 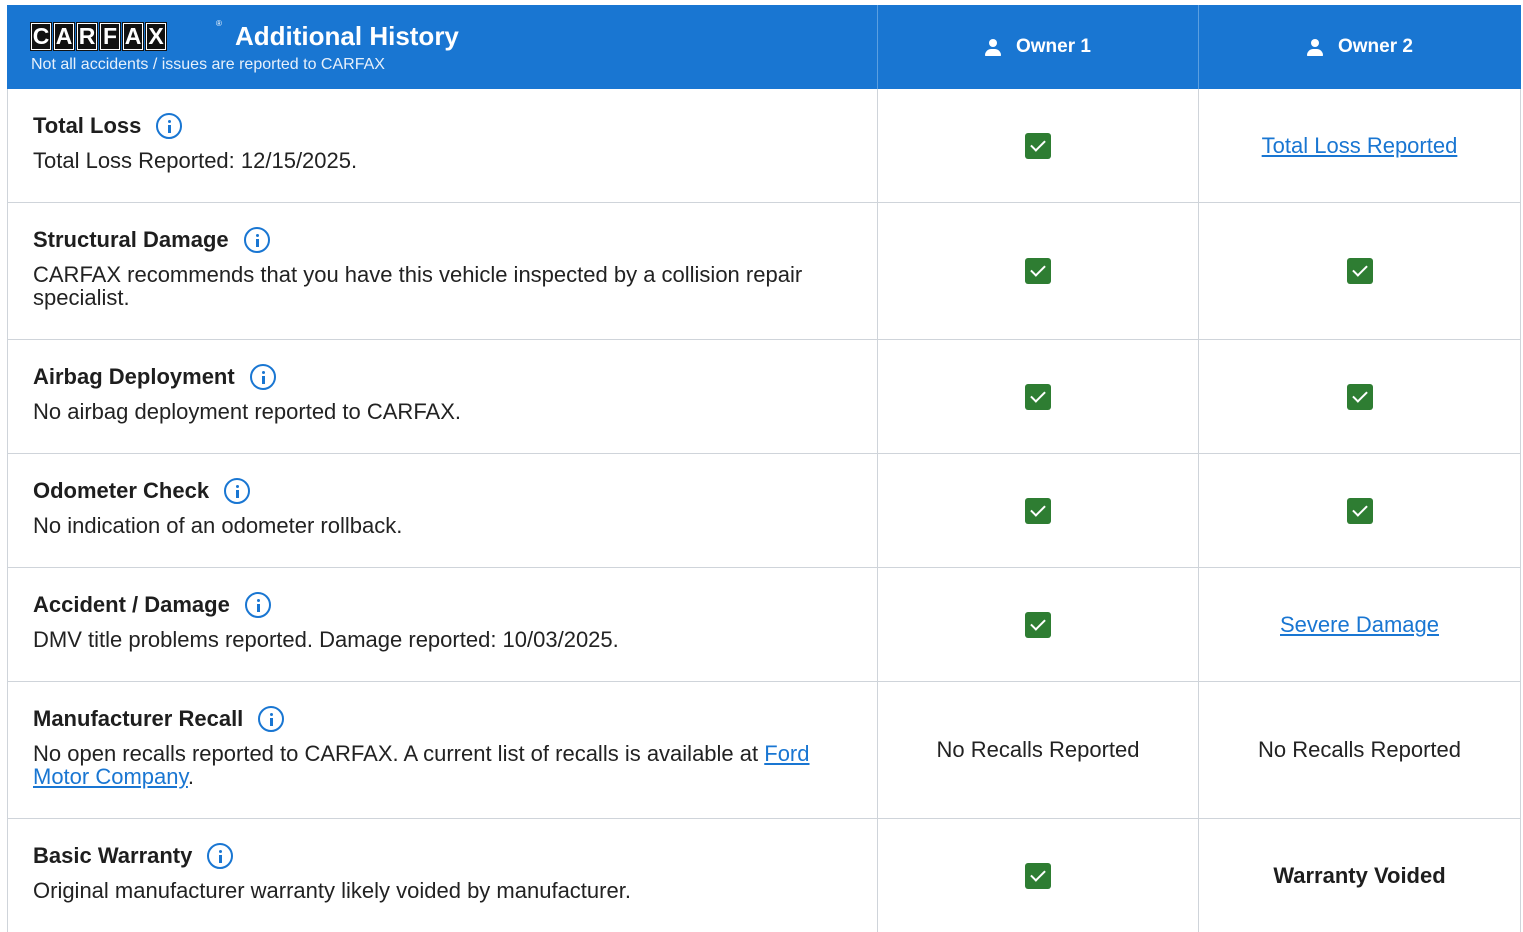 I want to click on logo-letter: X, so click(x=156, y=36).